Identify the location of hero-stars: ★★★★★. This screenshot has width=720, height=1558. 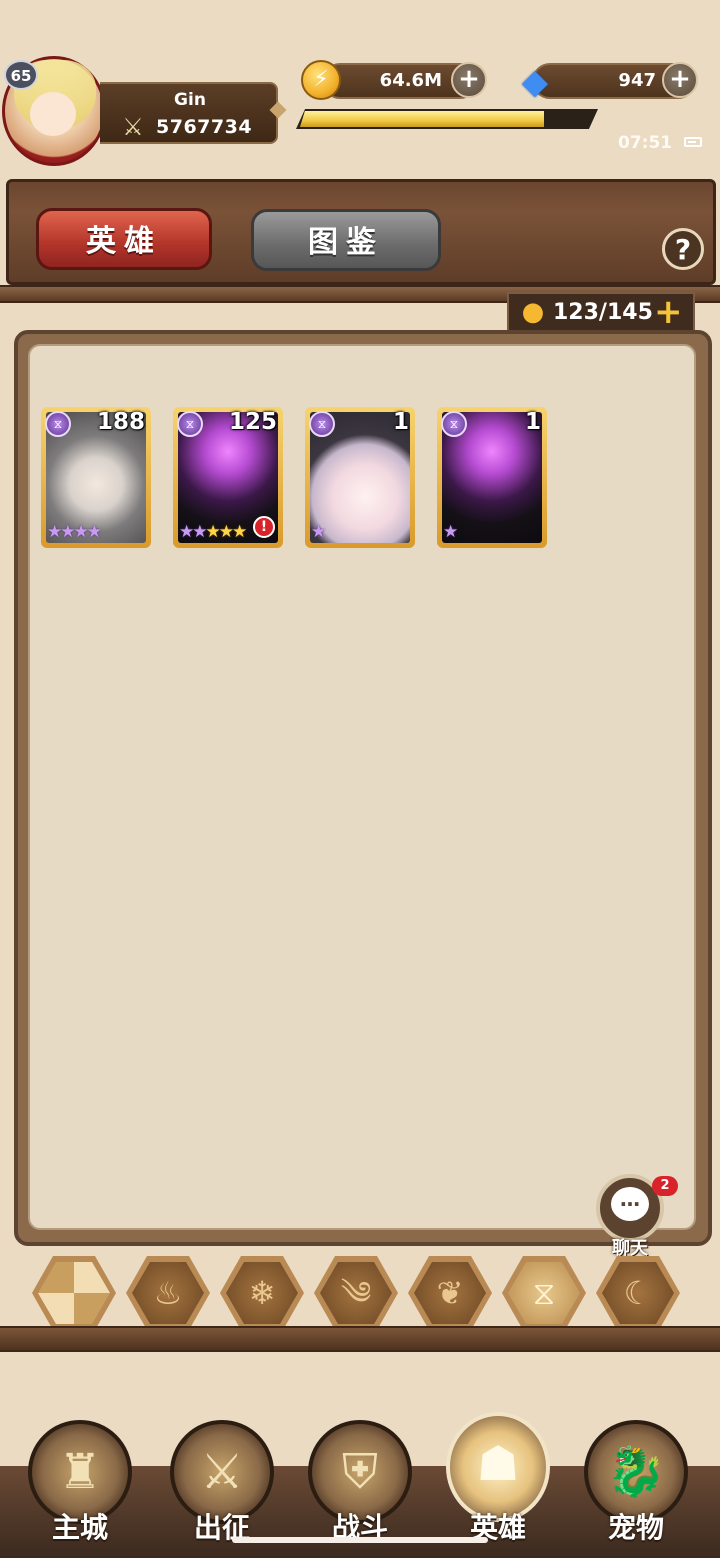
(213, 532).